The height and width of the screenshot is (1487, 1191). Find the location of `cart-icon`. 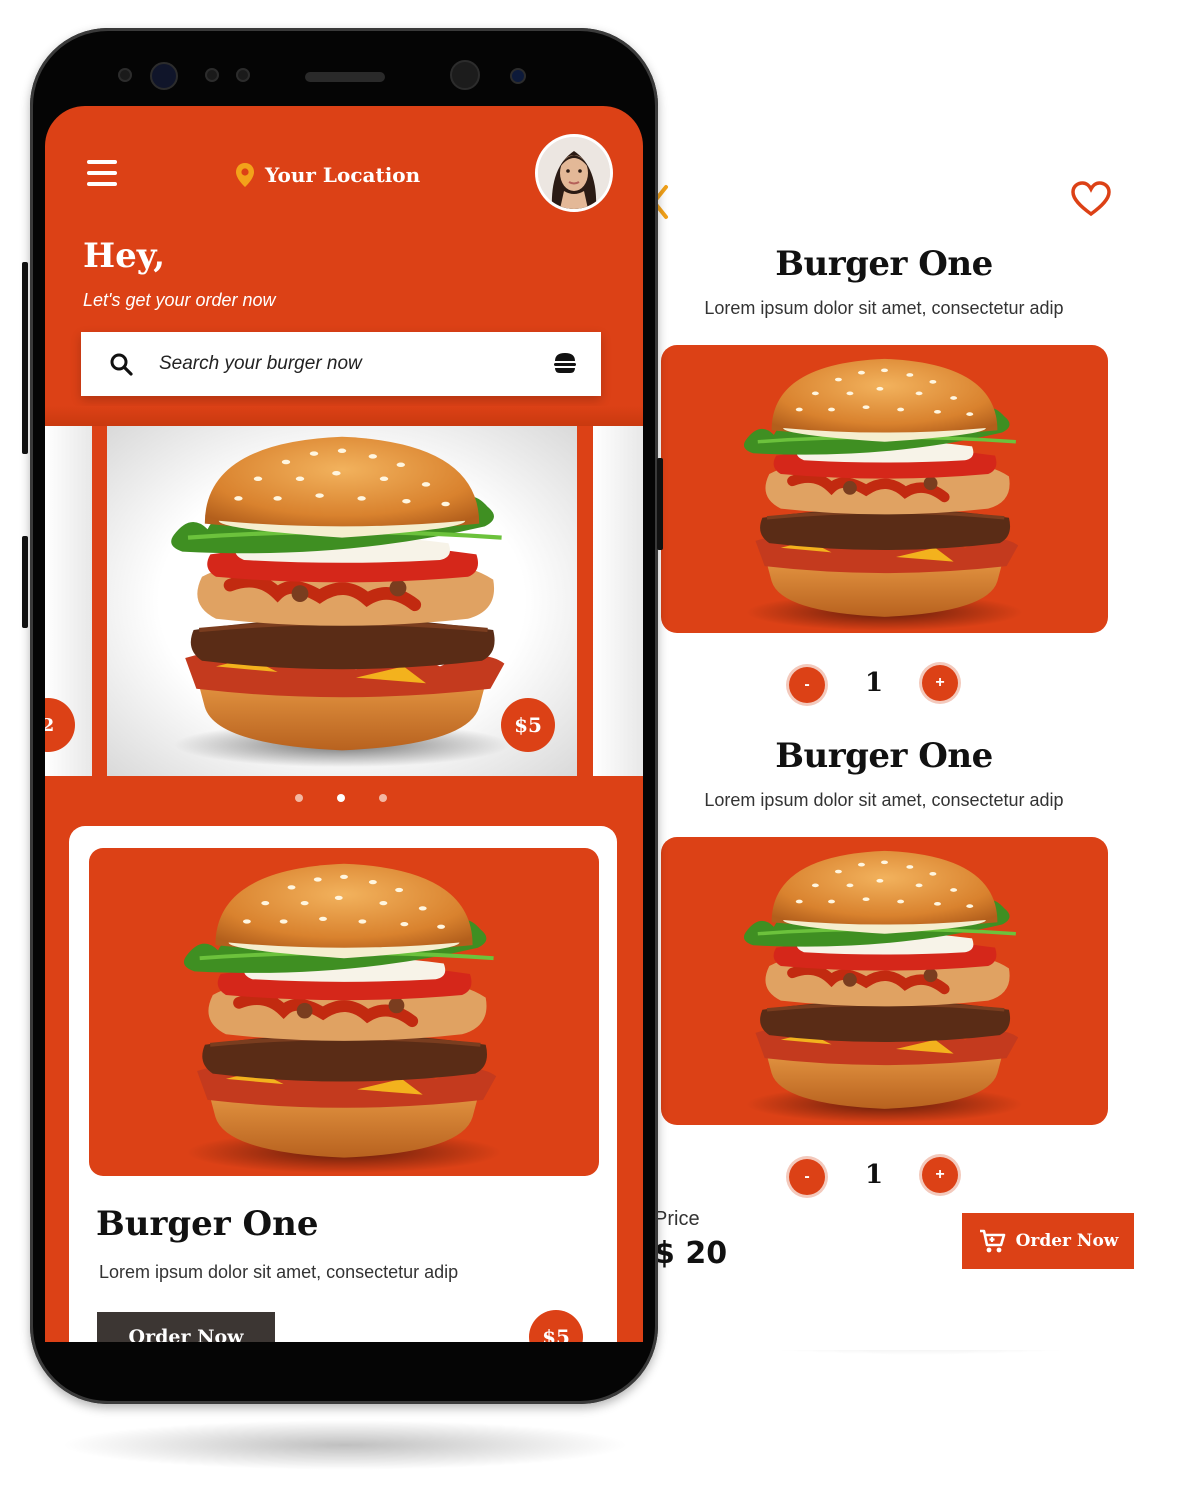

cart-icon is located at coordinates (992, 1241).